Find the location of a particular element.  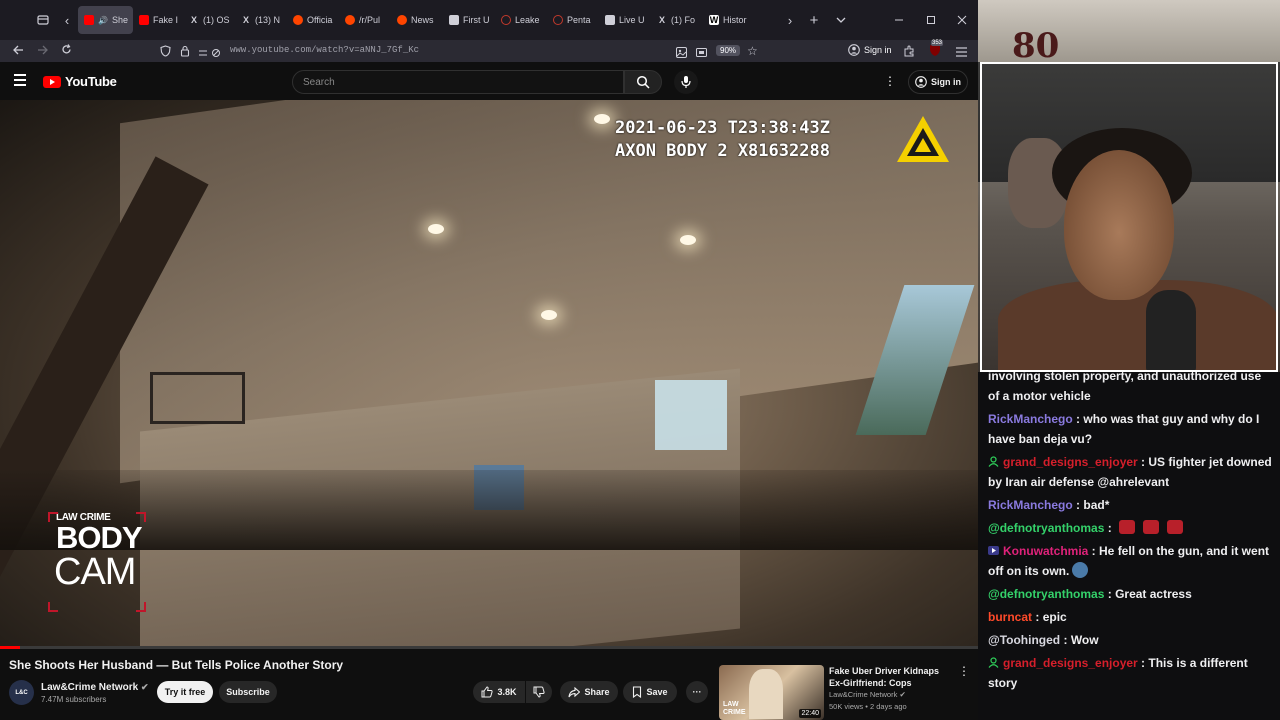

tracking-protection-icon is located at coordinates (165, 53).